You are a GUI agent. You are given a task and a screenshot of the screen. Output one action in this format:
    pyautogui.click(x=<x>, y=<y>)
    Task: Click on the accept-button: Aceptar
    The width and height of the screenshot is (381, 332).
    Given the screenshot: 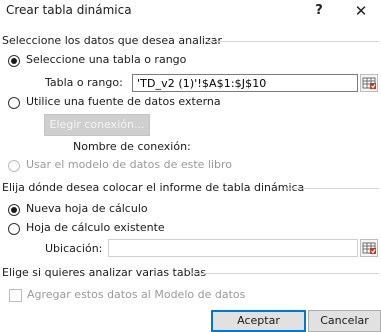 What is the action you would take?
    pyautogui.click(x=258, y=321)
    